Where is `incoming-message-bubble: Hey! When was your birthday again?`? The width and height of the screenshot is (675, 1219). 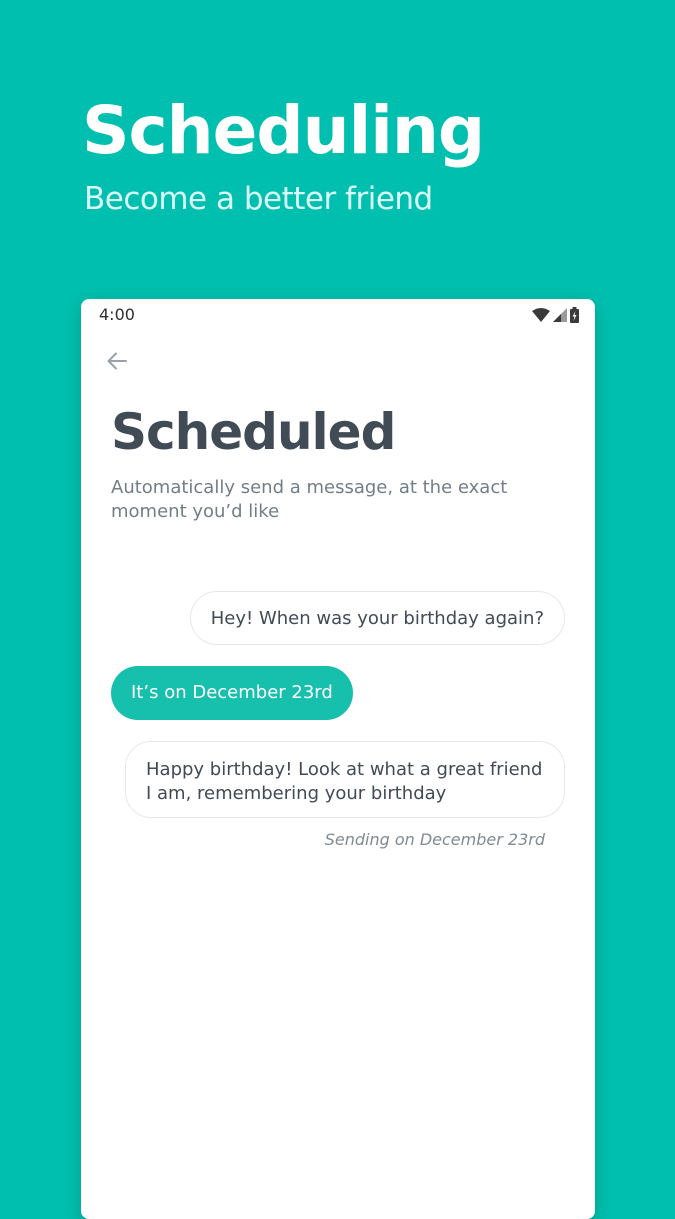 incoming-message-bubble: Hey! When was your birthday again? is located at coordinates (377, 618).